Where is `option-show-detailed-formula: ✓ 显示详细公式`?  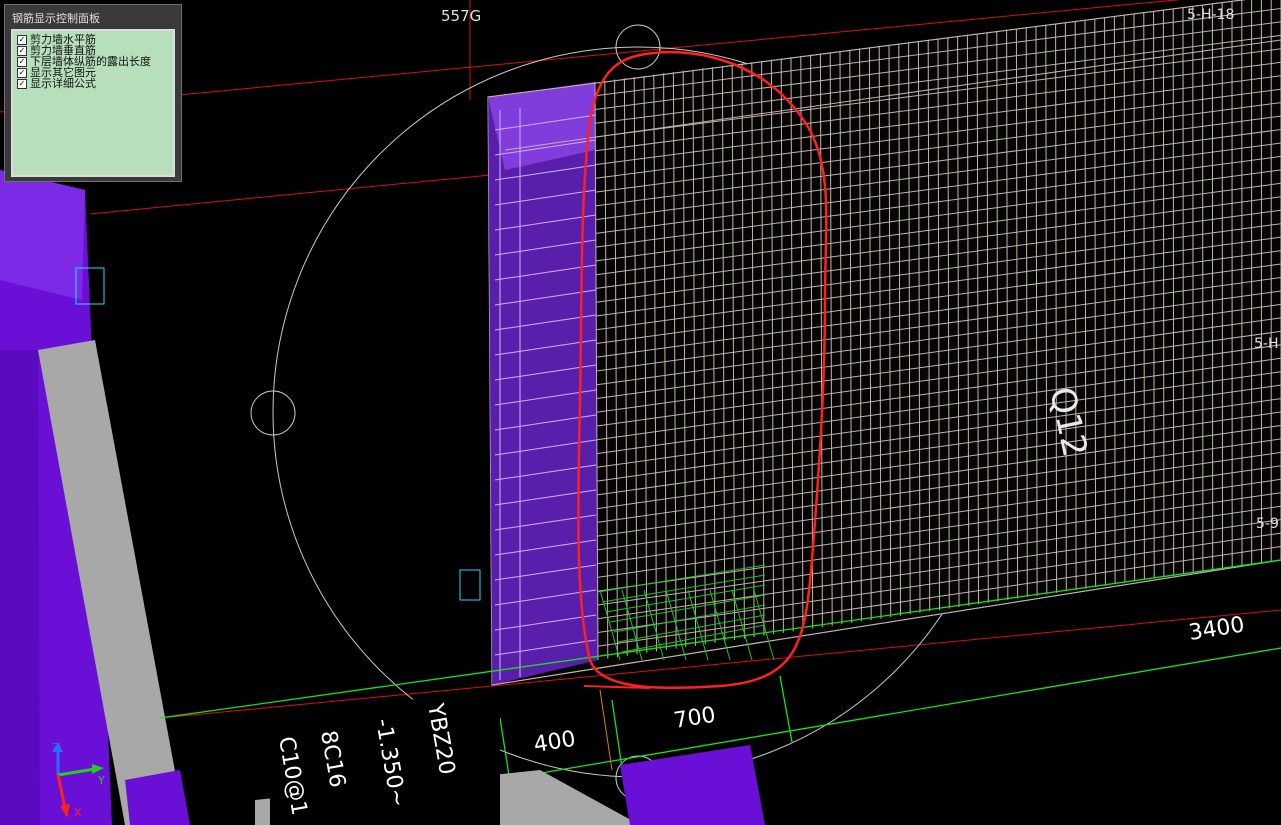
option-show-detailed-formula: ✓ 显示详细公式 is located at coordinates (93, 83).